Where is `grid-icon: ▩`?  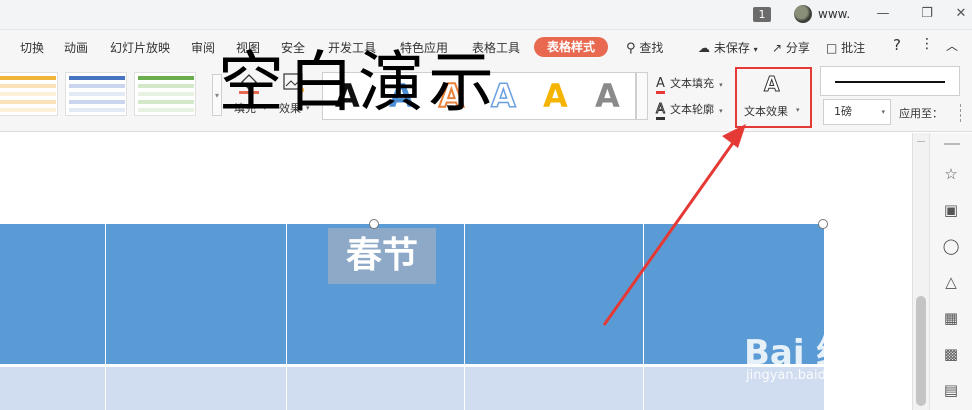 grid-icon: ▩ is located at coordinates (951, 354).